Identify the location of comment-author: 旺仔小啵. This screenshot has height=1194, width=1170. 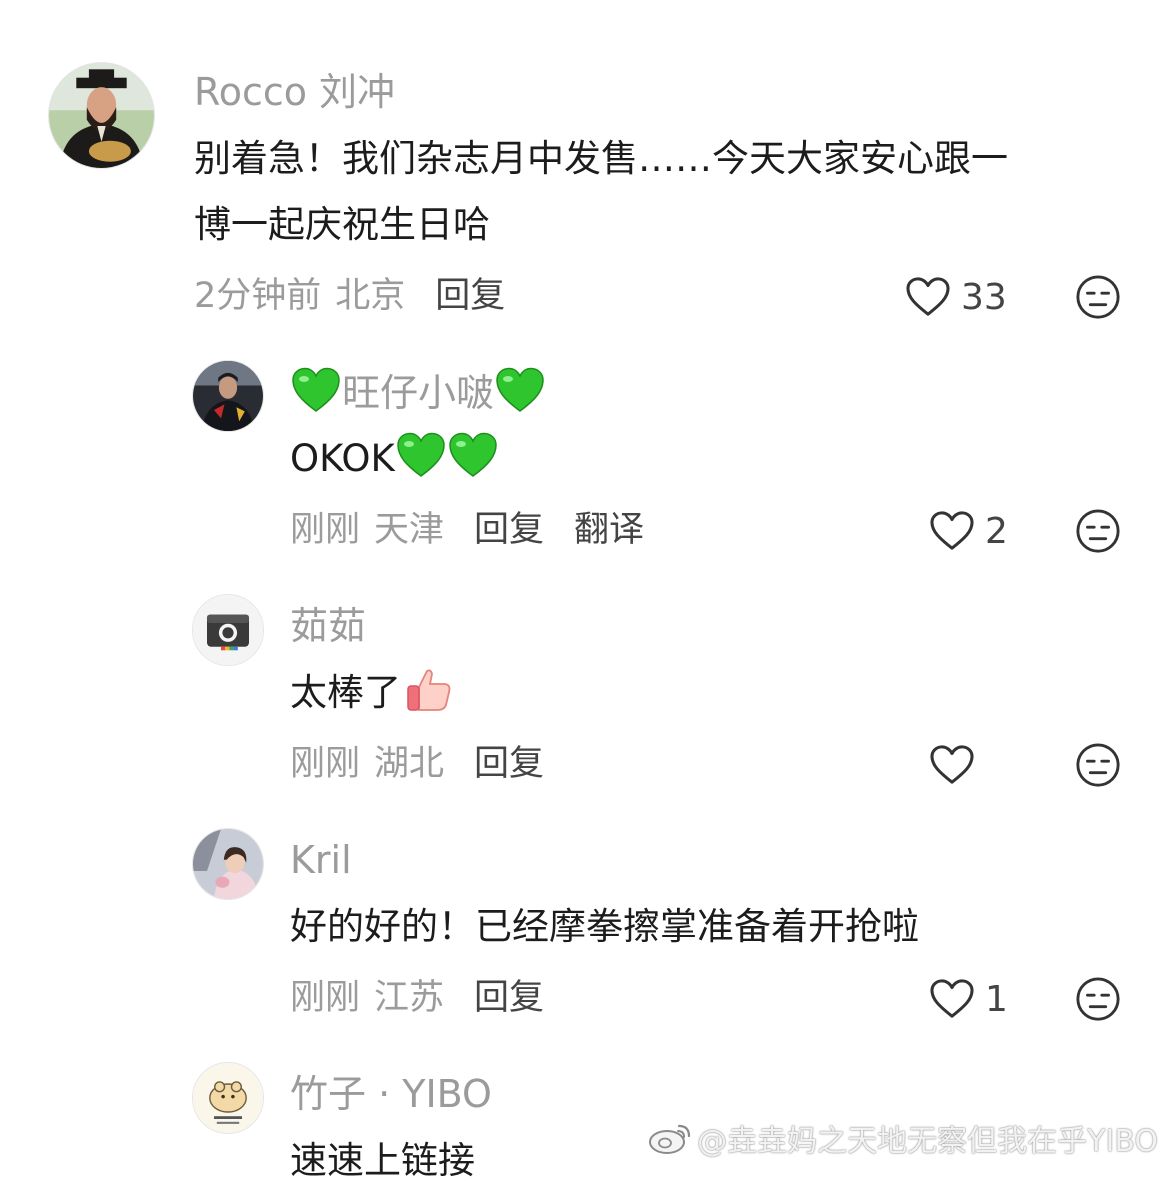
(418, 390).